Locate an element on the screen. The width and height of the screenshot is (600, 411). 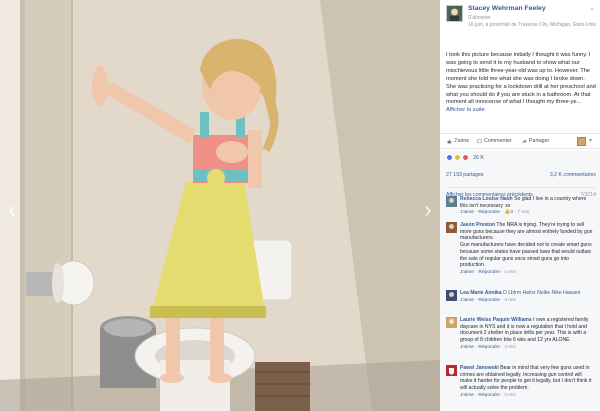
share-icon is located at coordinates (524, 141).